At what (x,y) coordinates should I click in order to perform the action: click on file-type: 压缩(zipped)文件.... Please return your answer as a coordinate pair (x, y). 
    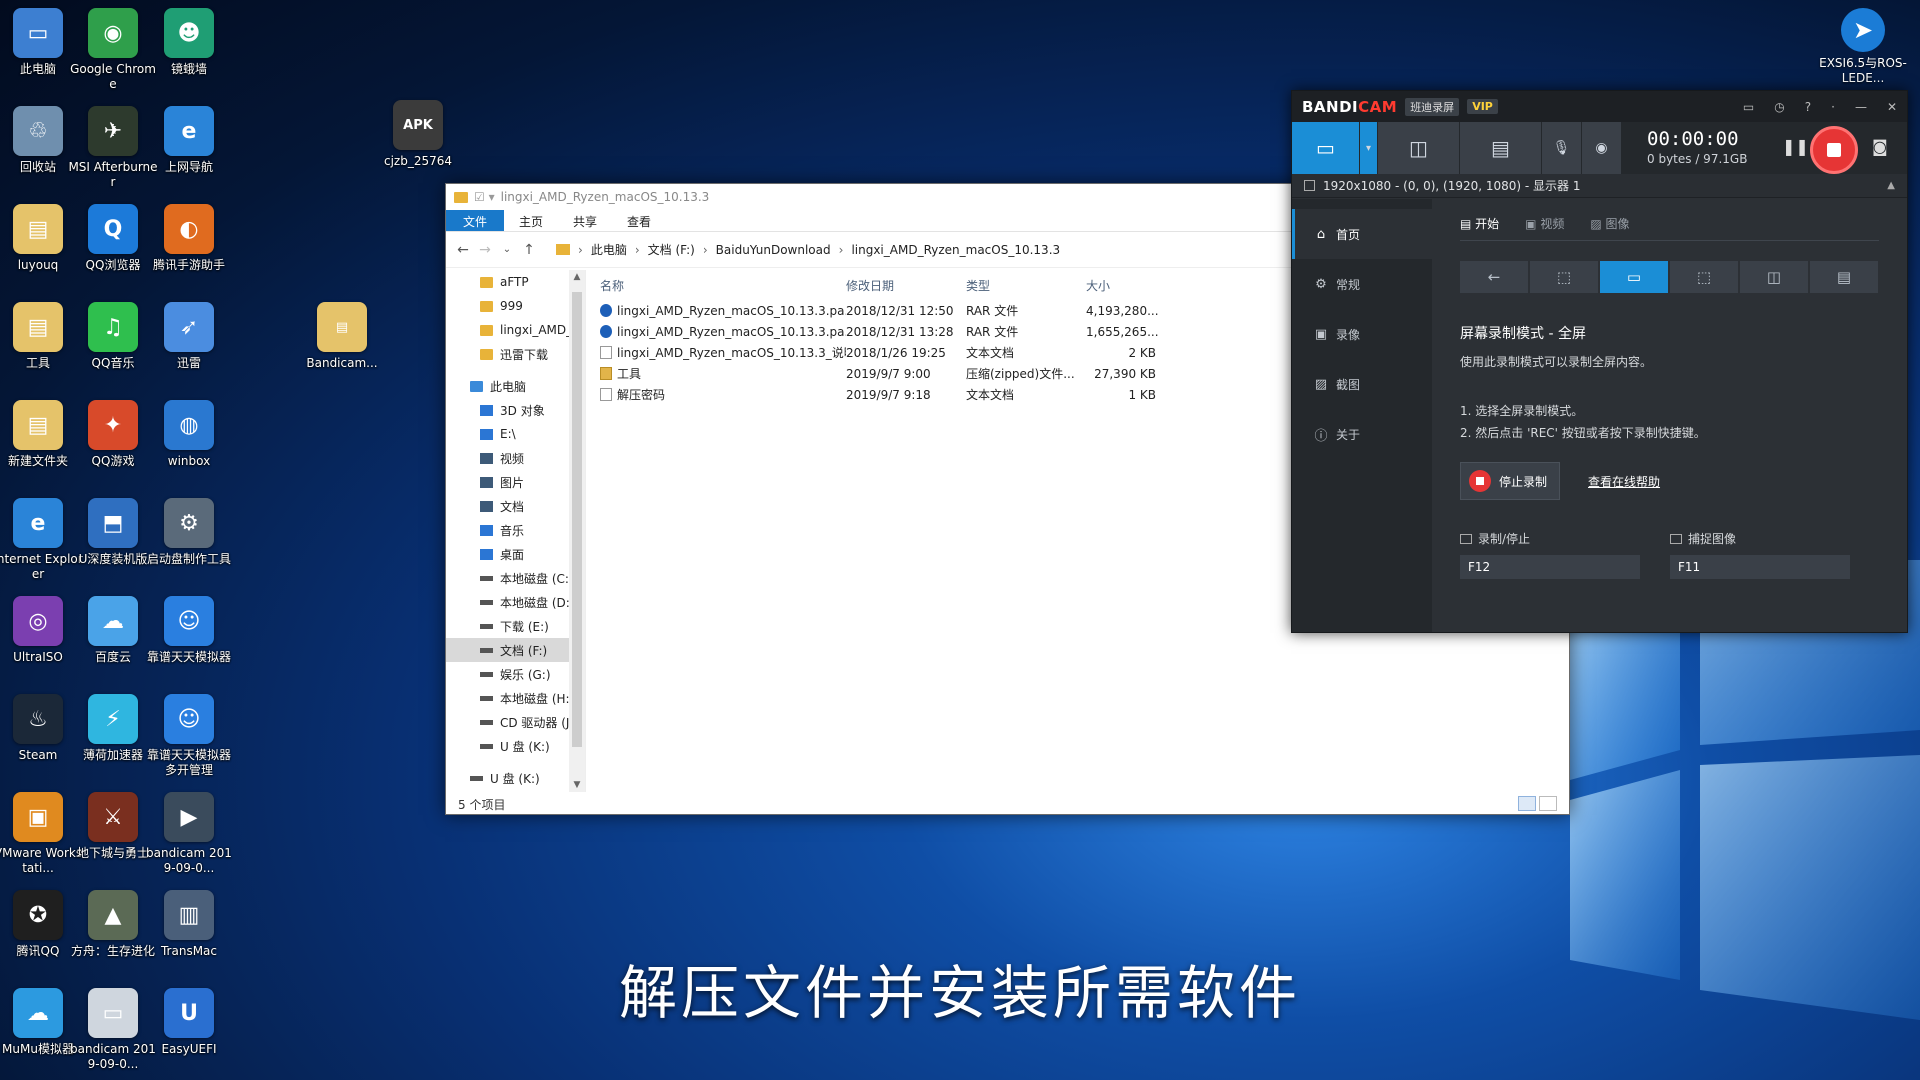
    Looking at the image, I should click on (1020, 374).